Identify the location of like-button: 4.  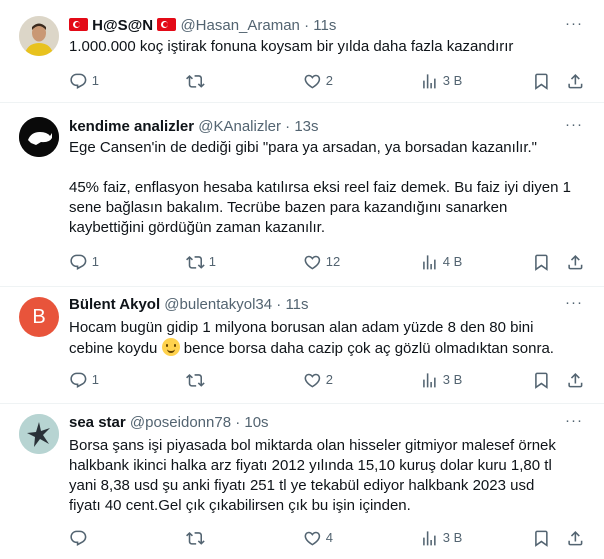
(318, 538).